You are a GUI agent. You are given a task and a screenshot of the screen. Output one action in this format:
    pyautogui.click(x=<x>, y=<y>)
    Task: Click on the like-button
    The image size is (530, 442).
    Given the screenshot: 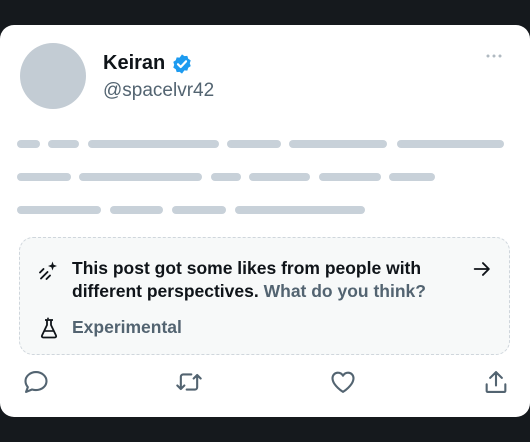 What is the action you would take?
    pyautogui.click(x=343, y=382)
    